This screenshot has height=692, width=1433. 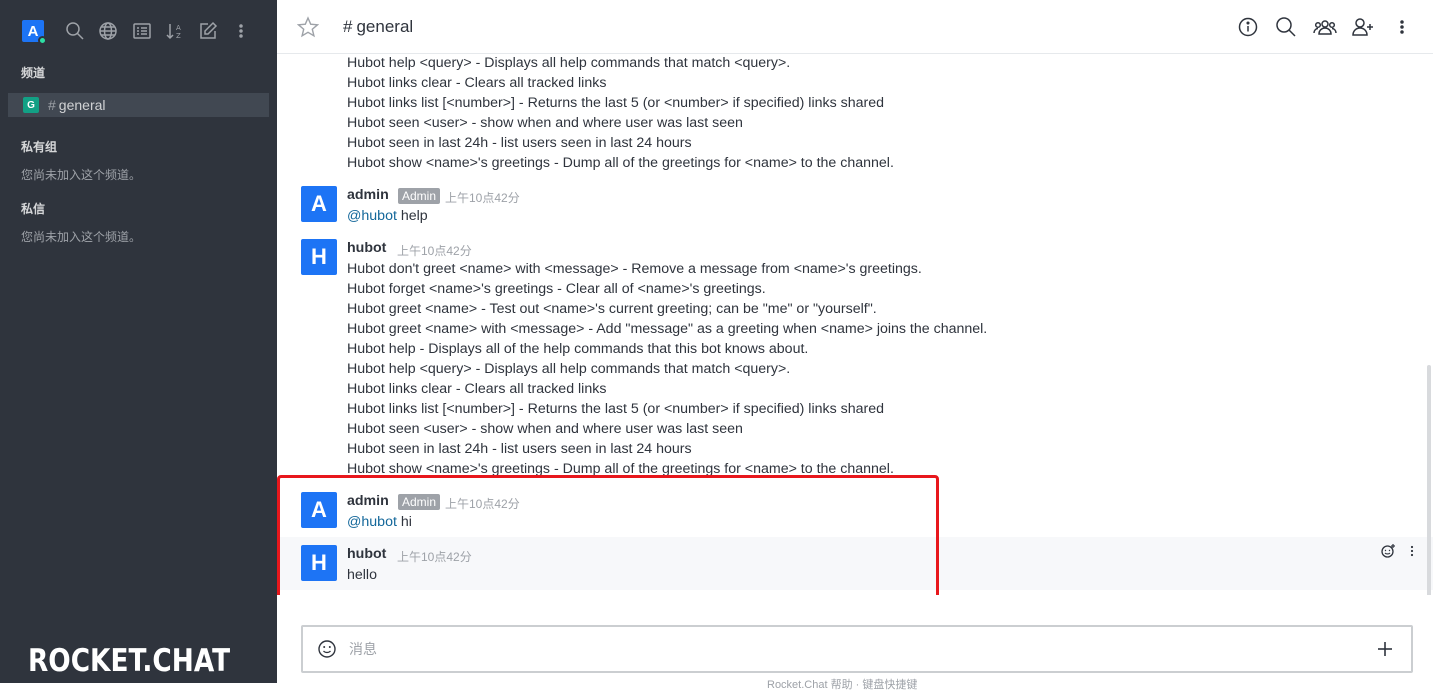 What do you see at coordinates (608, 535) in the screenshot?
I see `highlight-annotation-box` at bounding box center [608, 535].